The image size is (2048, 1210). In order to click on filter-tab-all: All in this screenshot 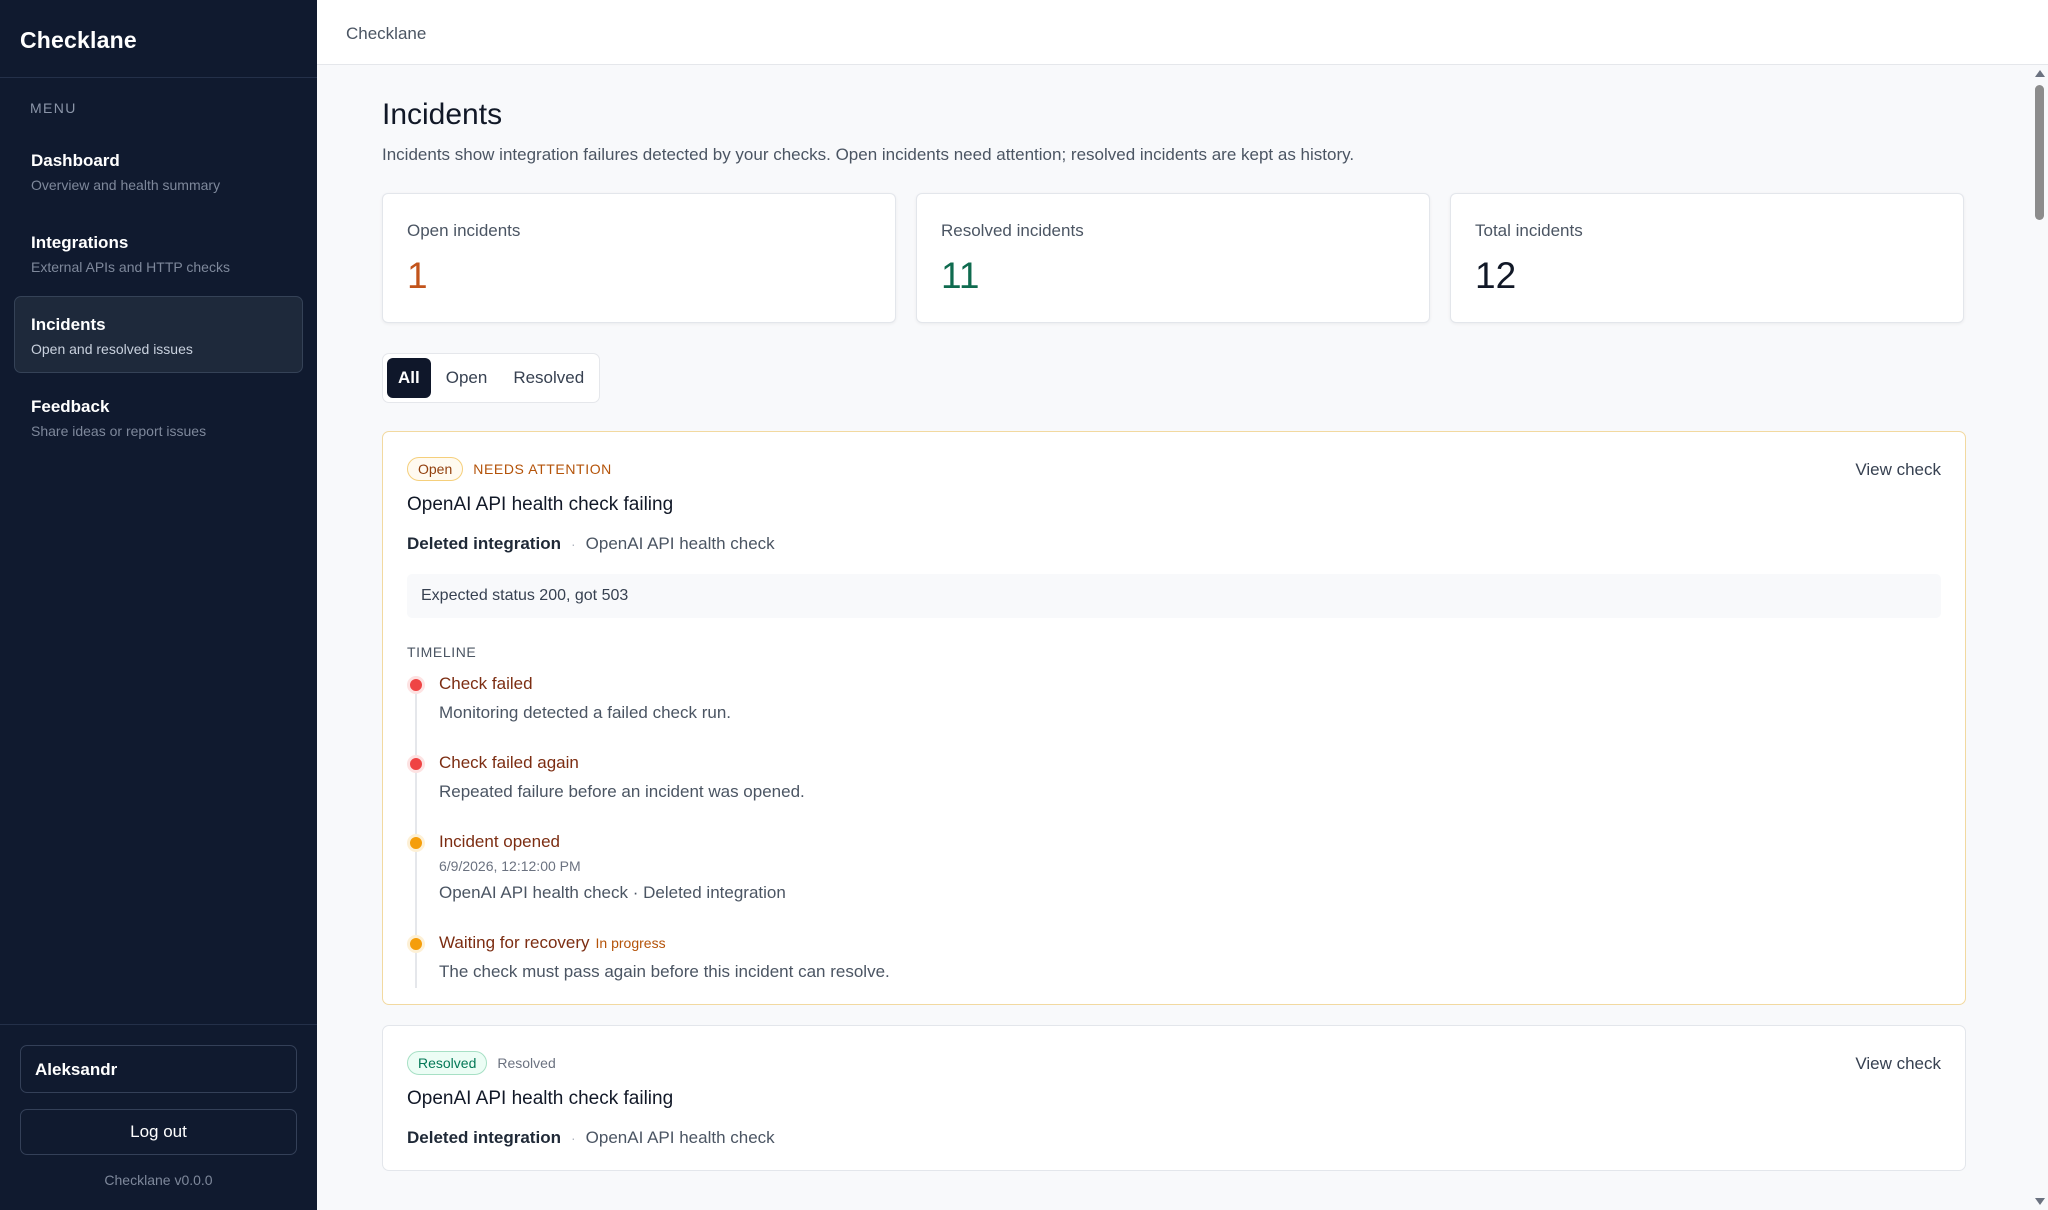, I will do `click(409, 378)`.